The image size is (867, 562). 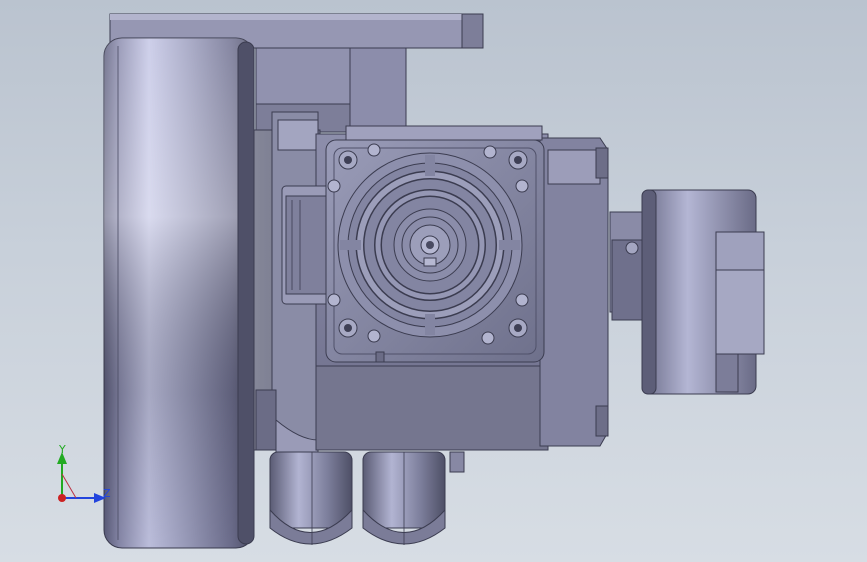 What do you see at coordinates (306, 245) in the screenshot?
I see `motor-connector` at bounding box center [306, 245].